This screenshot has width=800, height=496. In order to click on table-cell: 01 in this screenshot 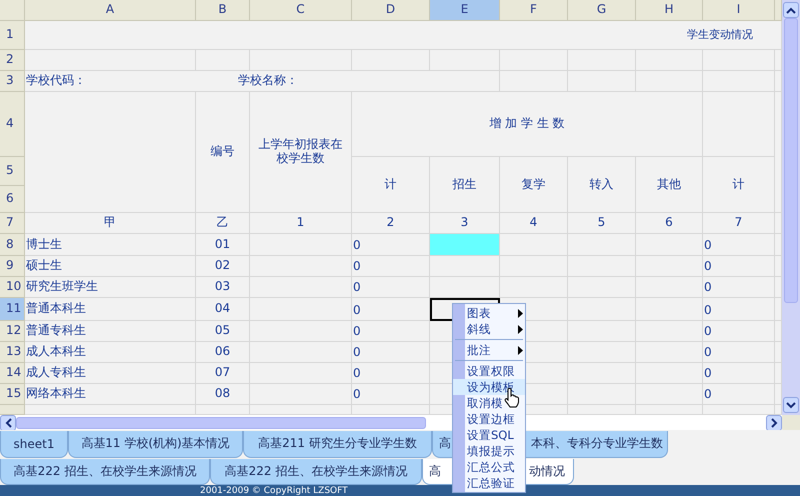, I will do `click(223, 245)`.